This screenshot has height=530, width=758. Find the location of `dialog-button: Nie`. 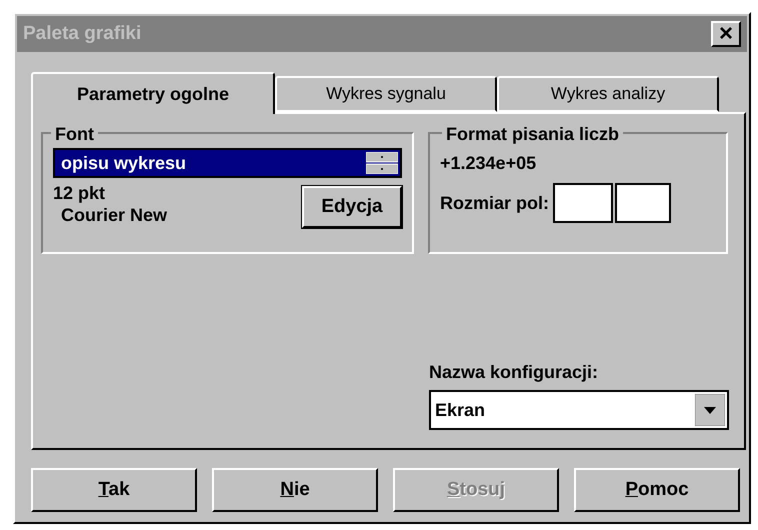

dialog-button: Nie is located at coordinates (295, 490).